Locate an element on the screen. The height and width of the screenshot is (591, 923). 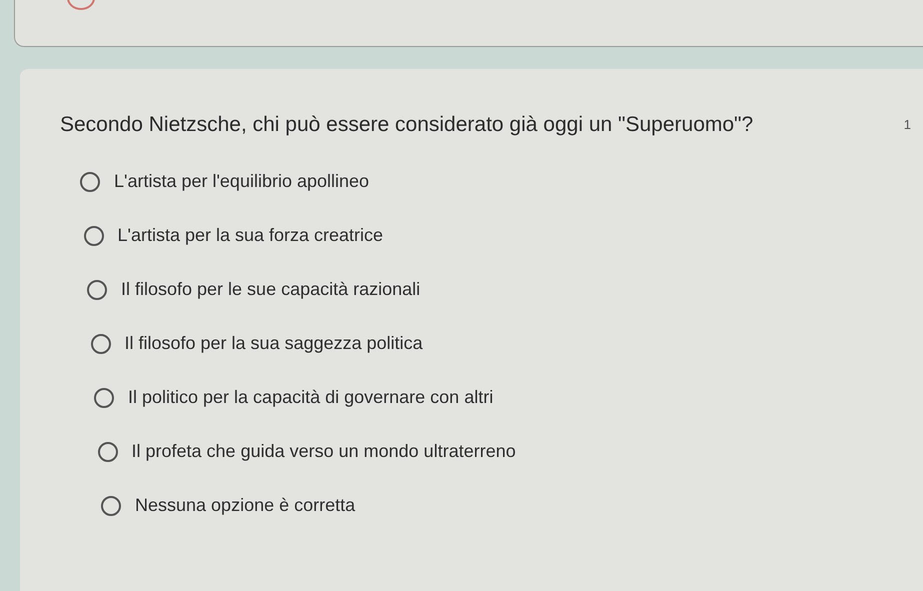
answer-option: Il profeta che guida verso un mondo ultraterreno is located at coordinates (510, 451).